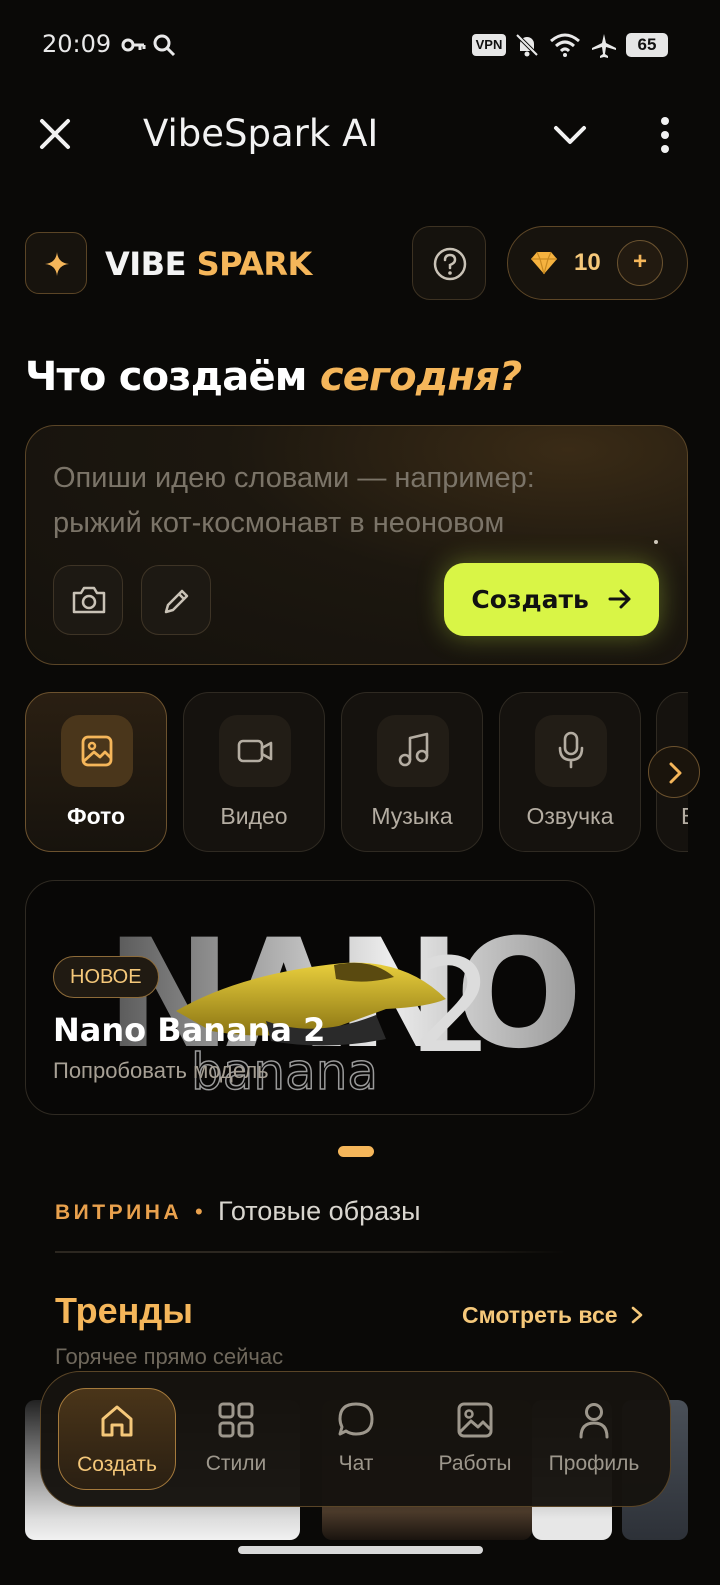 This screenshot has height=1585, width=720. I want to click on category-label: В, so click(684, 816).